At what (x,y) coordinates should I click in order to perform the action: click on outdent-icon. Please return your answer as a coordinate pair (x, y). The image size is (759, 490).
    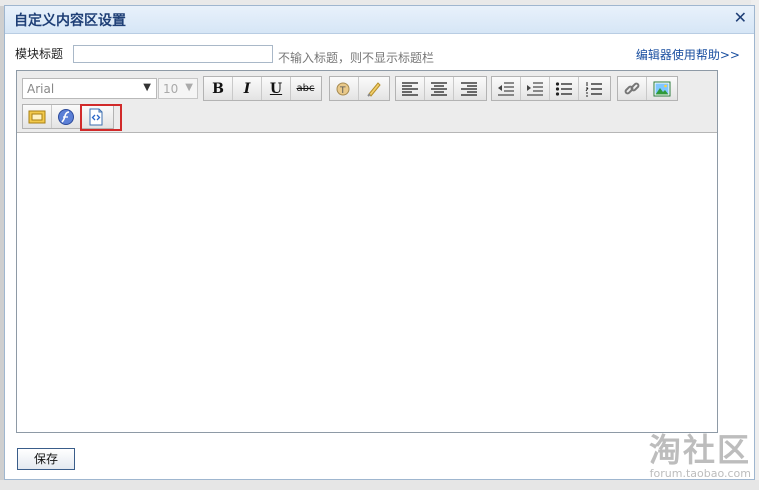
    Looking at the image, I should click on (506, 88).